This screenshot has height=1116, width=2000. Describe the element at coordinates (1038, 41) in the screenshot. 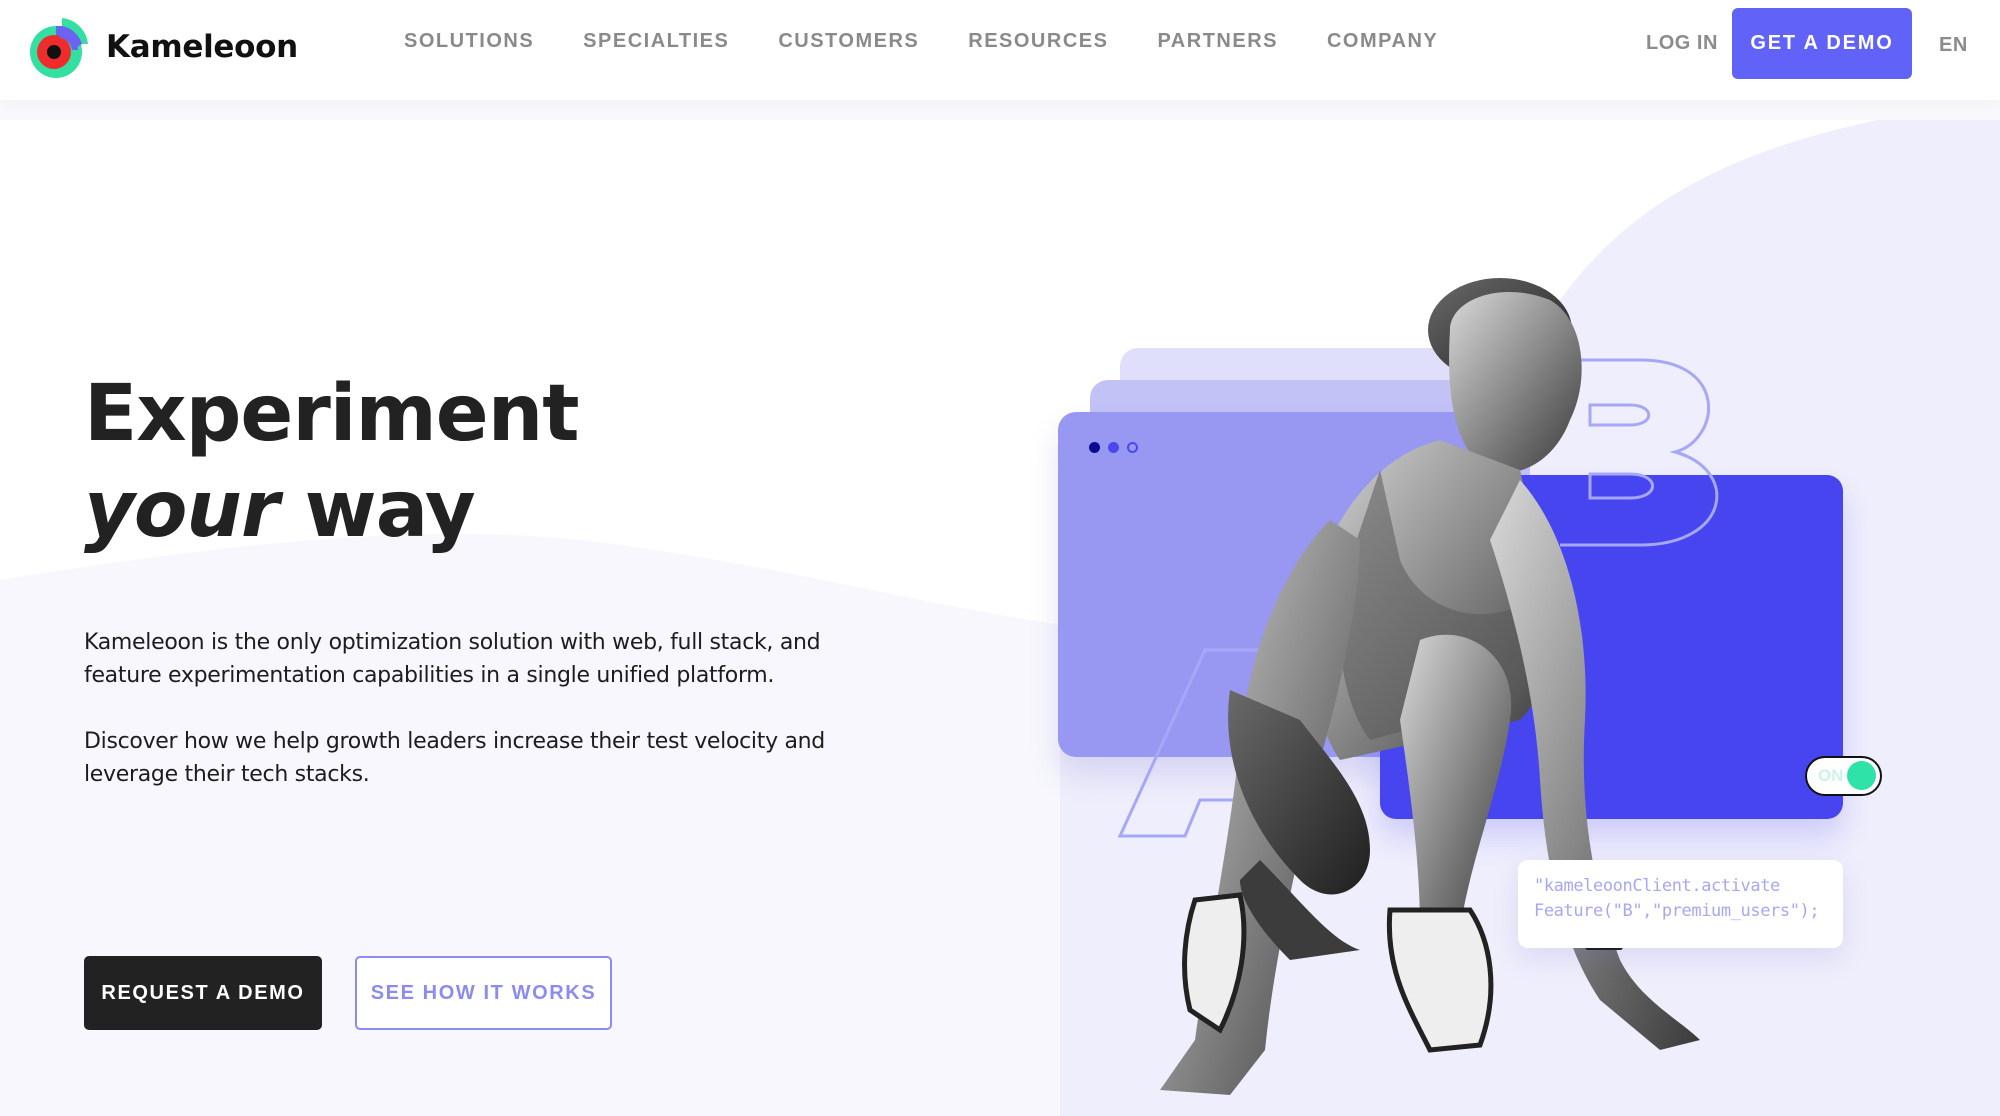

I see `nav-resources: RESOURCES` at that location.